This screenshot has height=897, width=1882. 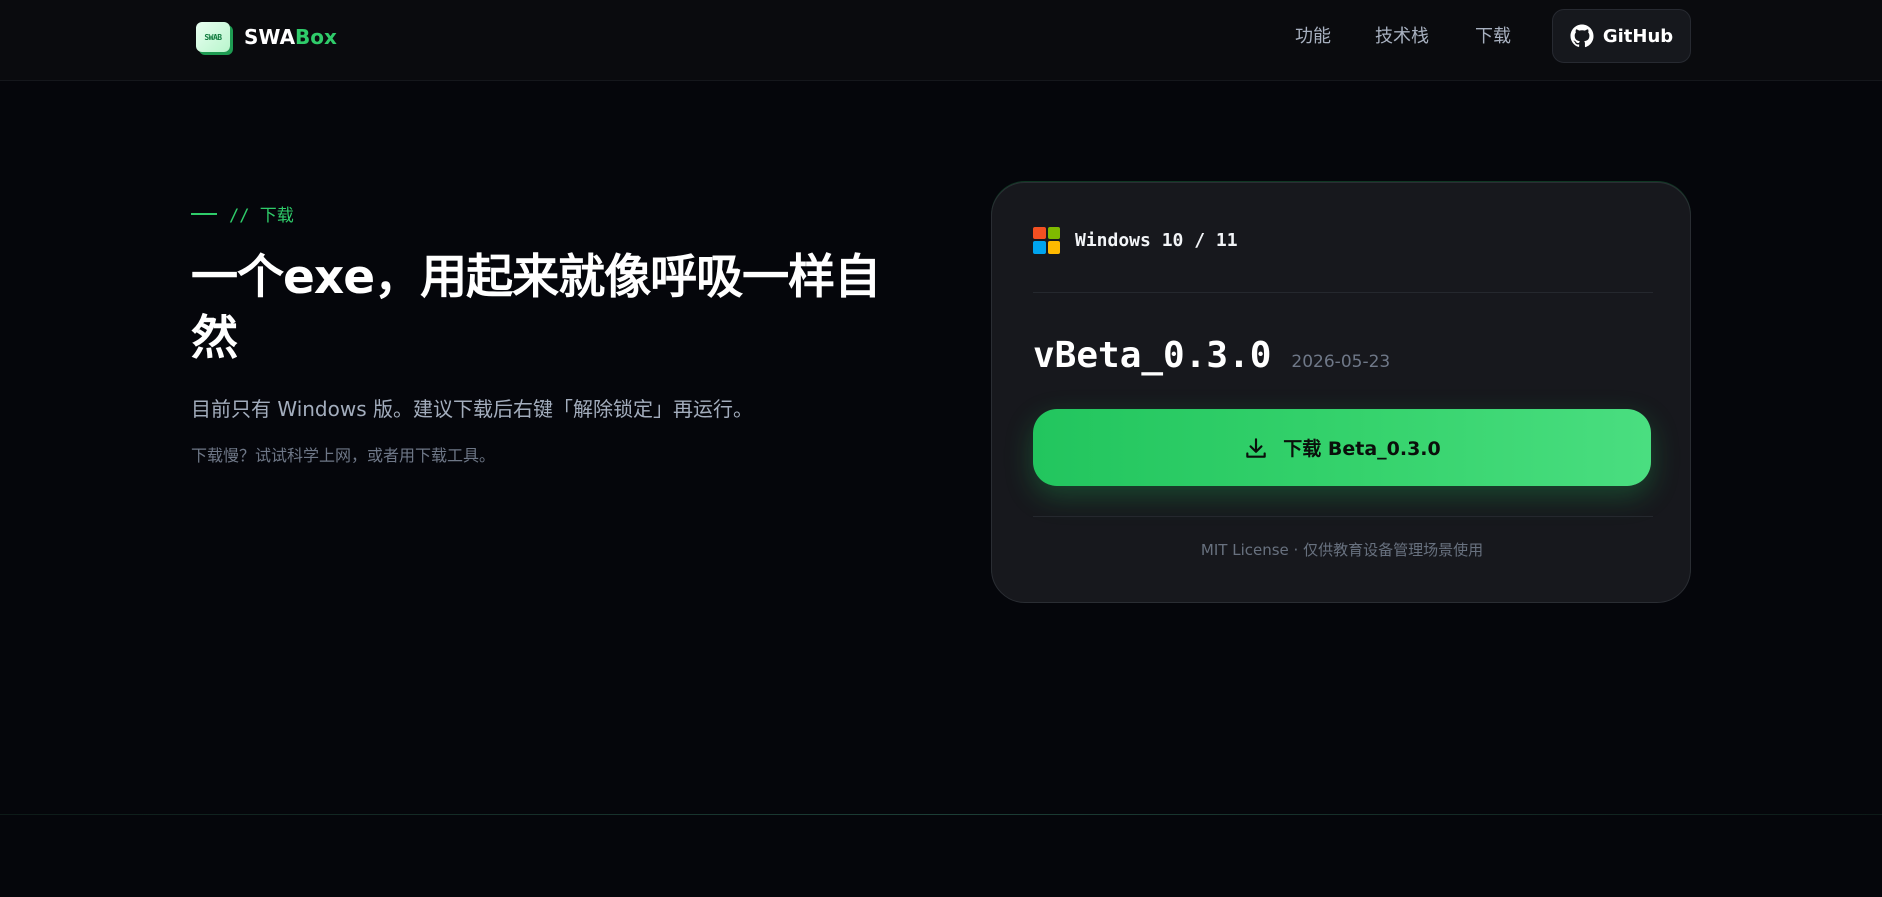 I want to click on brand-name: SWABox, so click(x=290, y=37).